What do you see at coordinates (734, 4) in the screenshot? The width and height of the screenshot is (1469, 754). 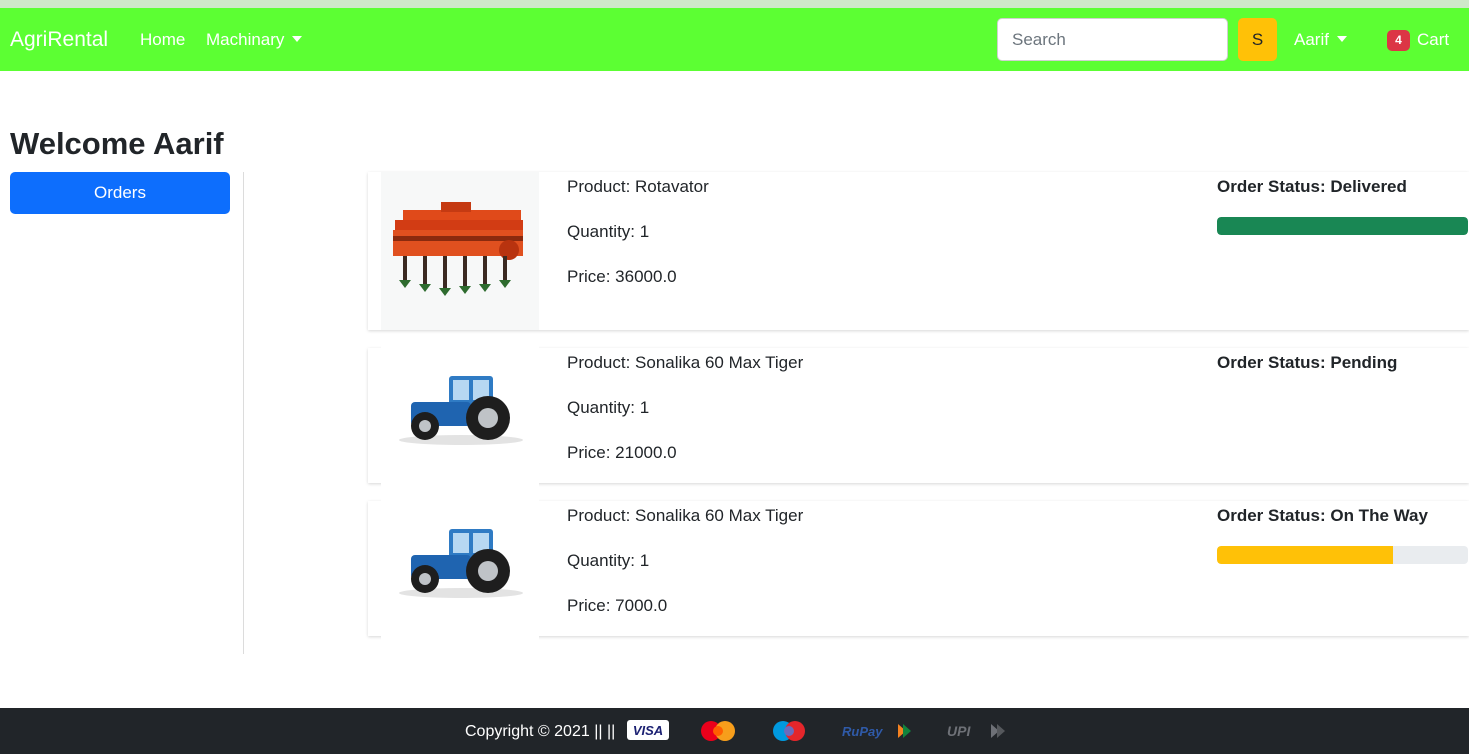 I see `browser-top-strip` at bounding box center [734, 4].